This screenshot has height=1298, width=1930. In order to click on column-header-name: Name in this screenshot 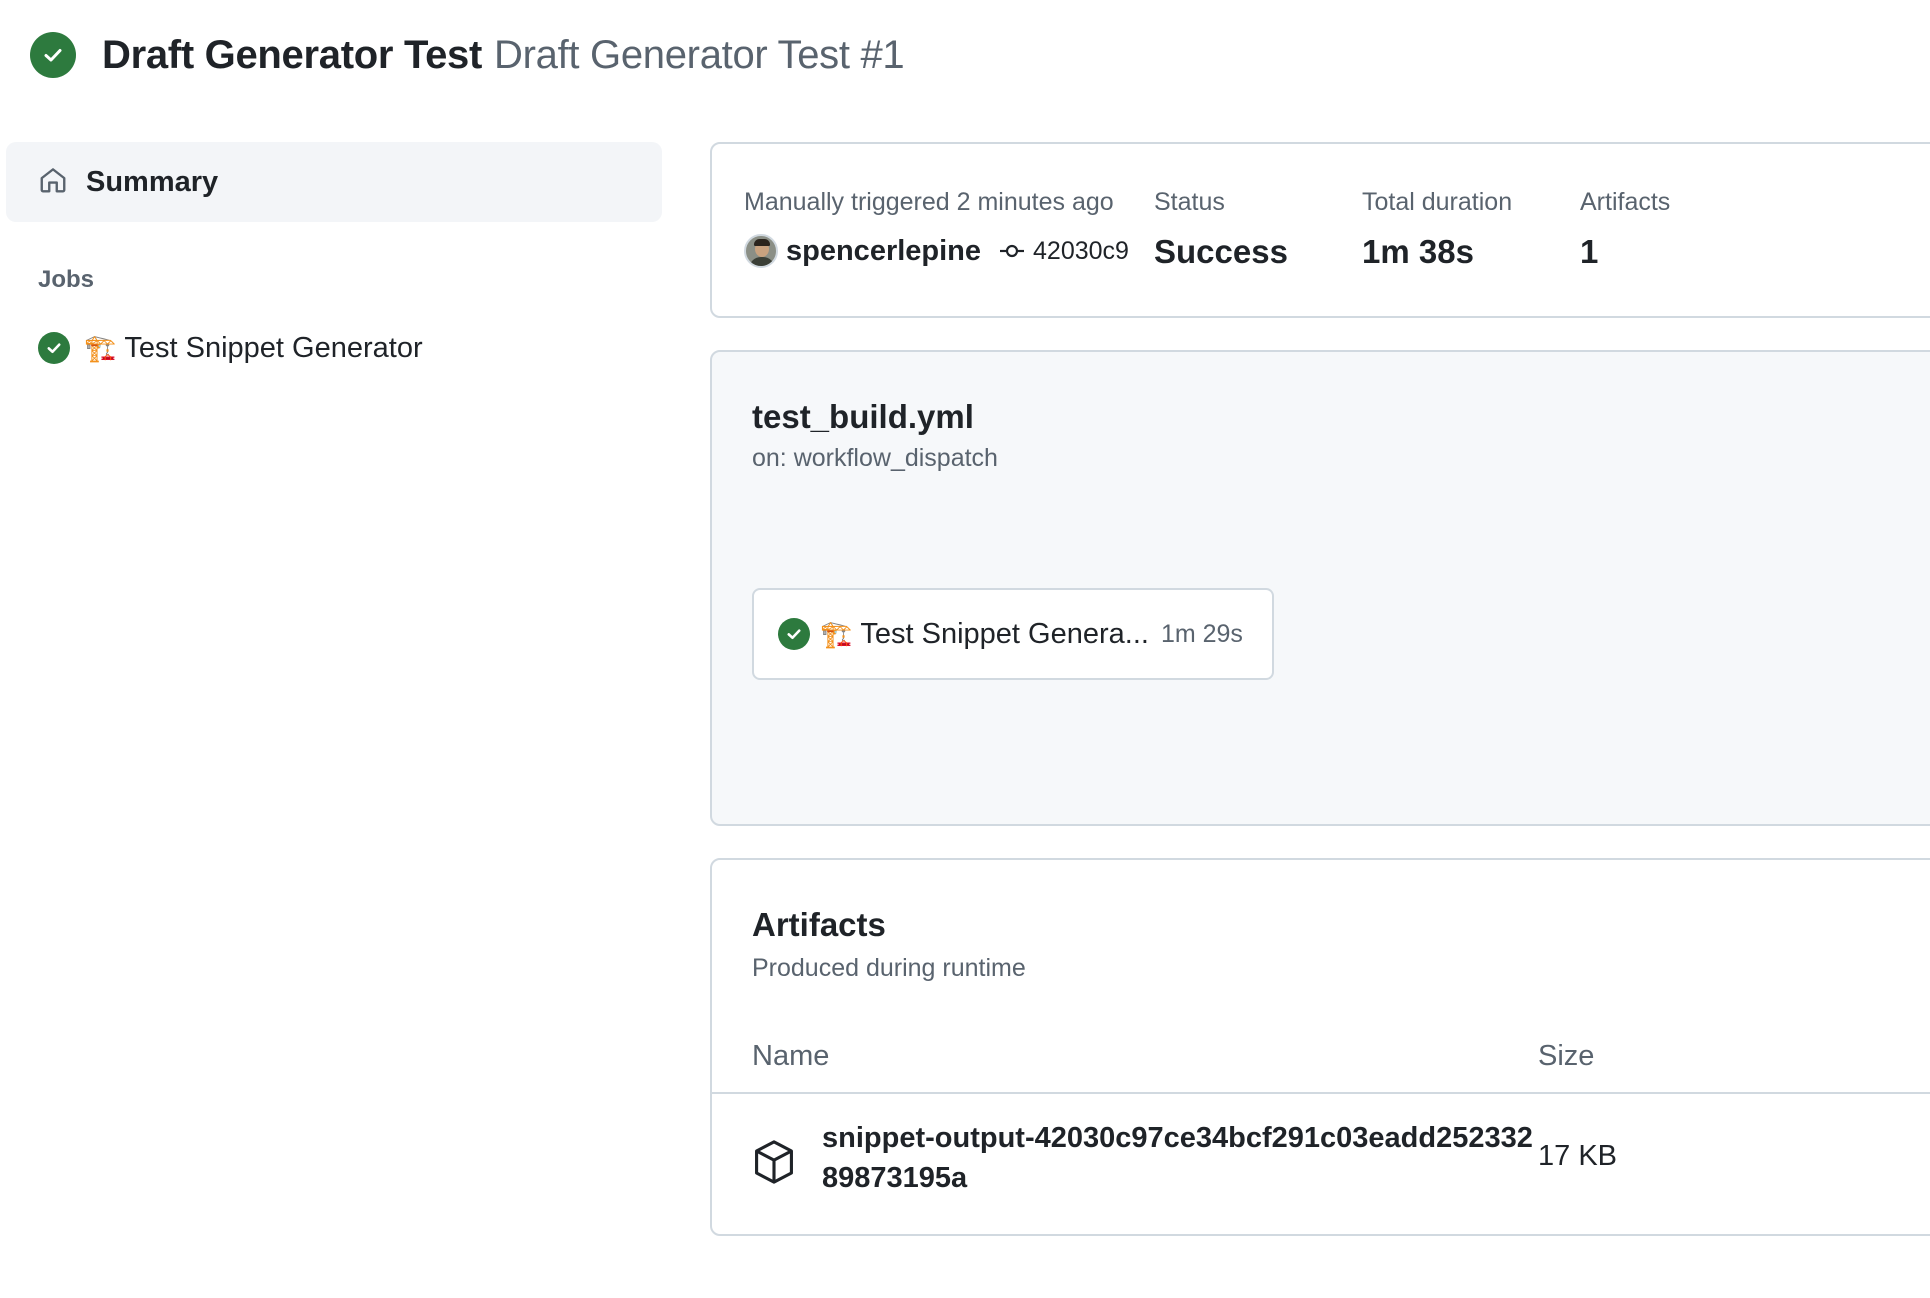, I will do `click(791, 1056)`.